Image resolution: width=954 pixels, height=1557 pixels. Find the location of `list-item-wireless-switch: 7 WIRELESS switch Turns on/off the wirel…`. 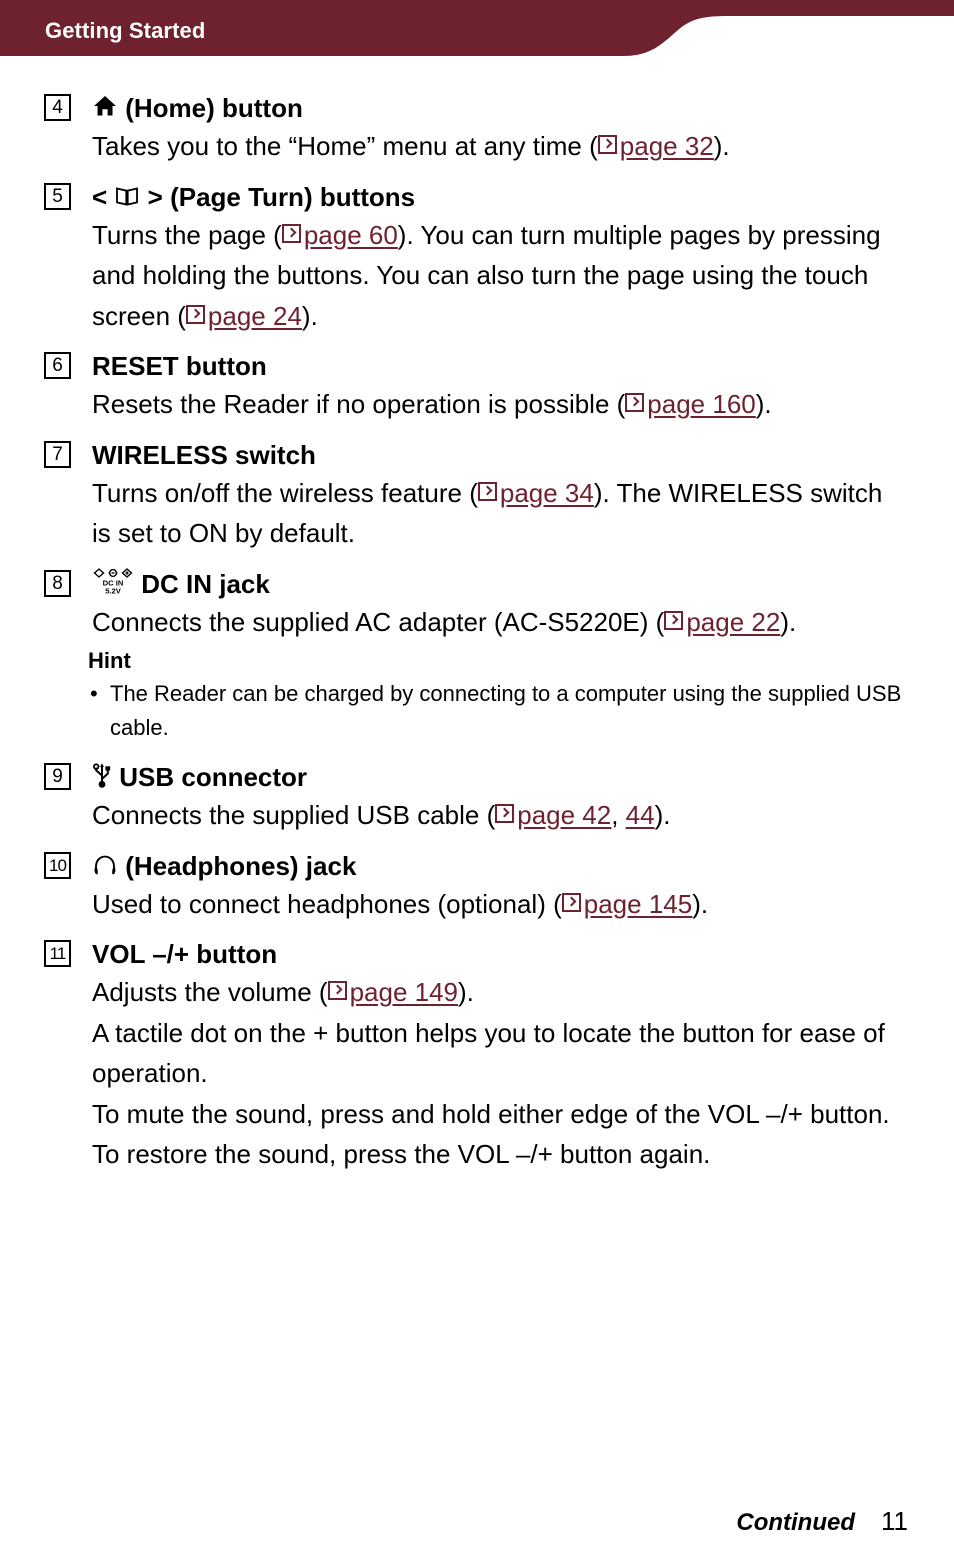

list-item-wireless-switch: 7 WIRELESS switch Turns on/off the wirel… is located at coordinates (477, 495).